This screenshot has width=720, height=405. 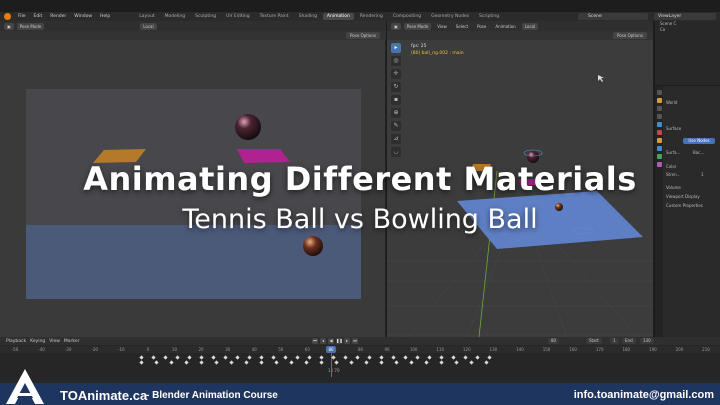 I want to click on menu-render: Render, so click(x=58, y=16).